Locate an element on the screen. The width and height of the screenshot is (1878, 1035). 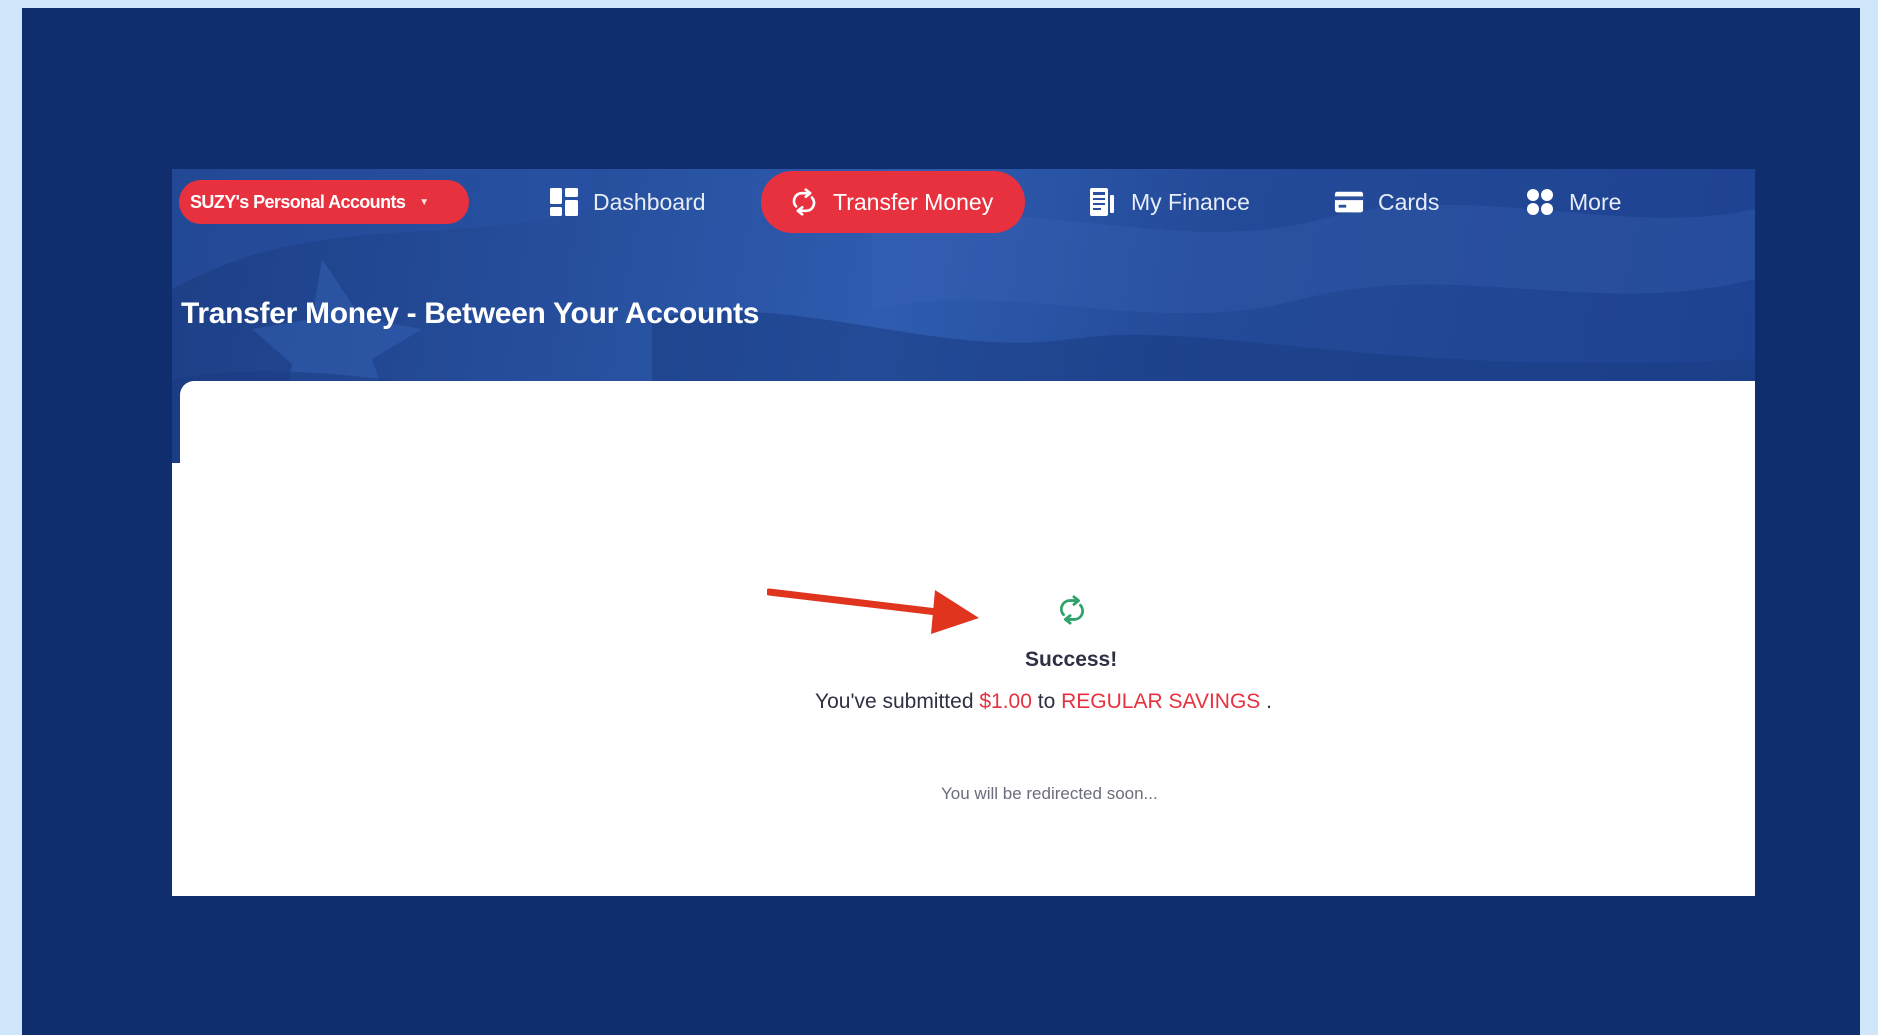
success-heading: Success! is located at coordinates (1071, 659).